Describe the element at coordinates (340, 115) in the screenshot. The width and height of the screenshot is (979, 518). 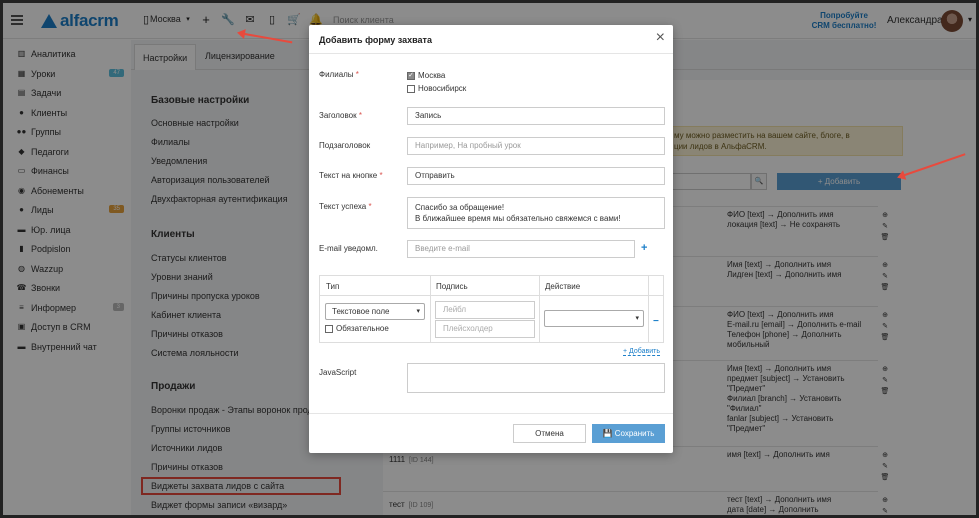
I see `title-label: Заголовок *` at that location.